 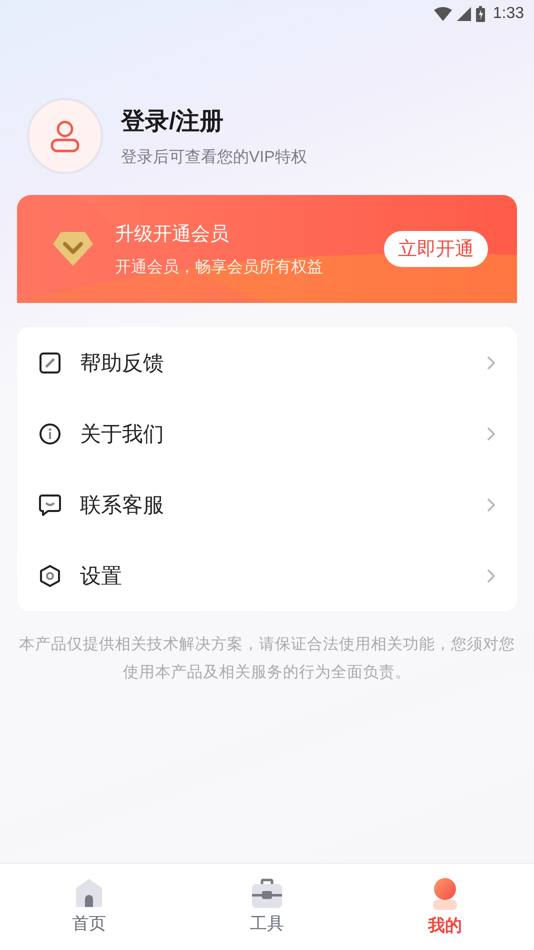 I want to click on login-link: 登录/注册, so click(x=214, y=120).